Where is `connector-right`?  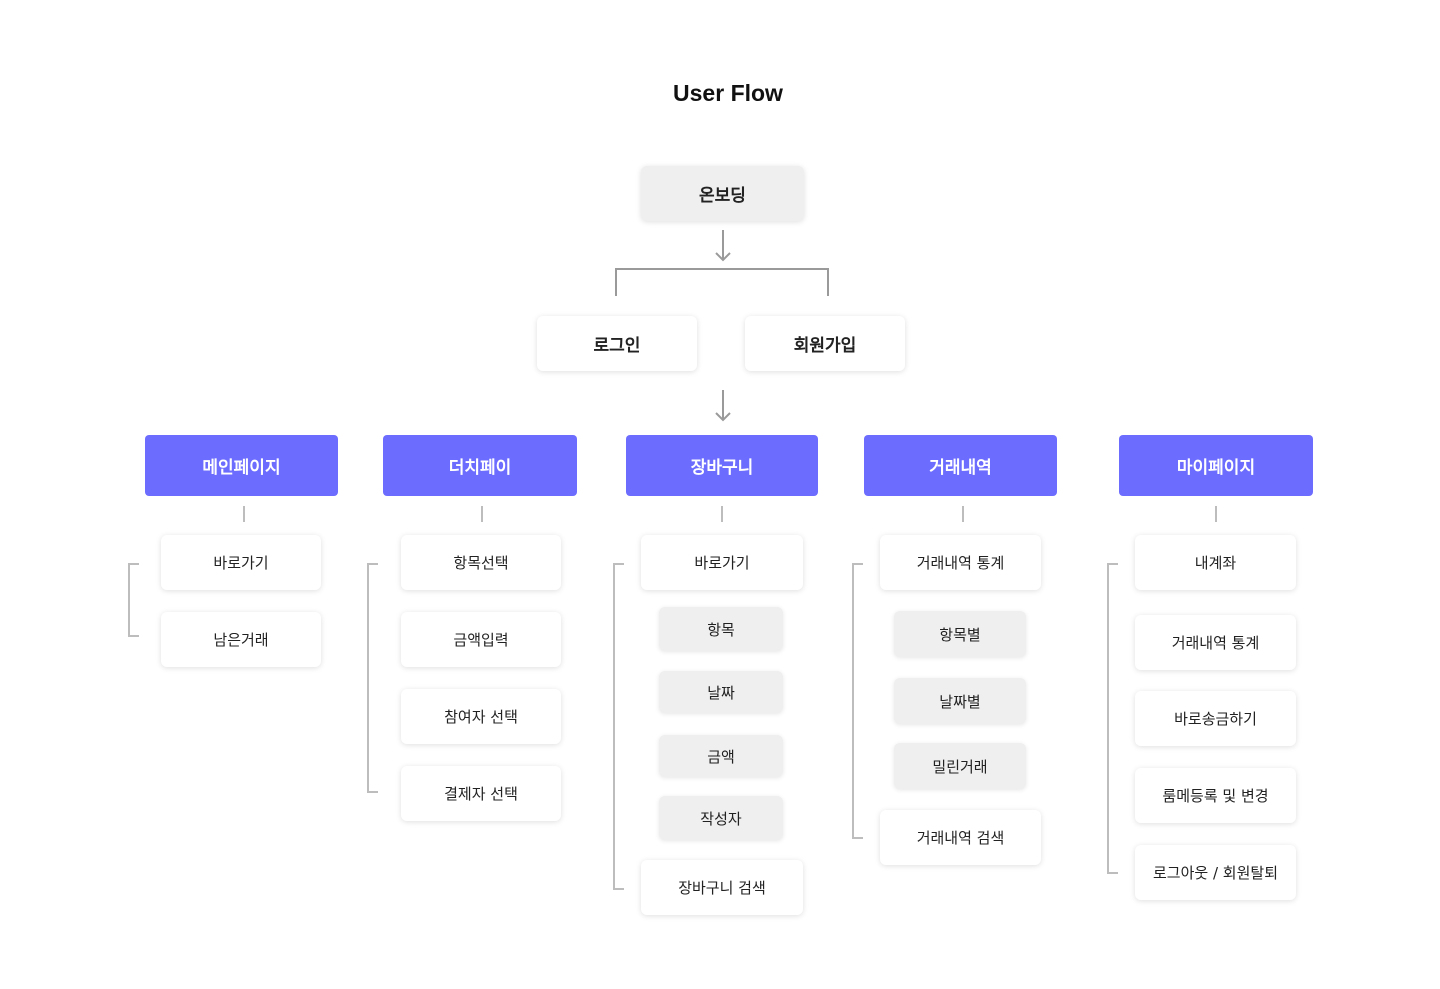 connector-right is located at coordinates (828, 282).